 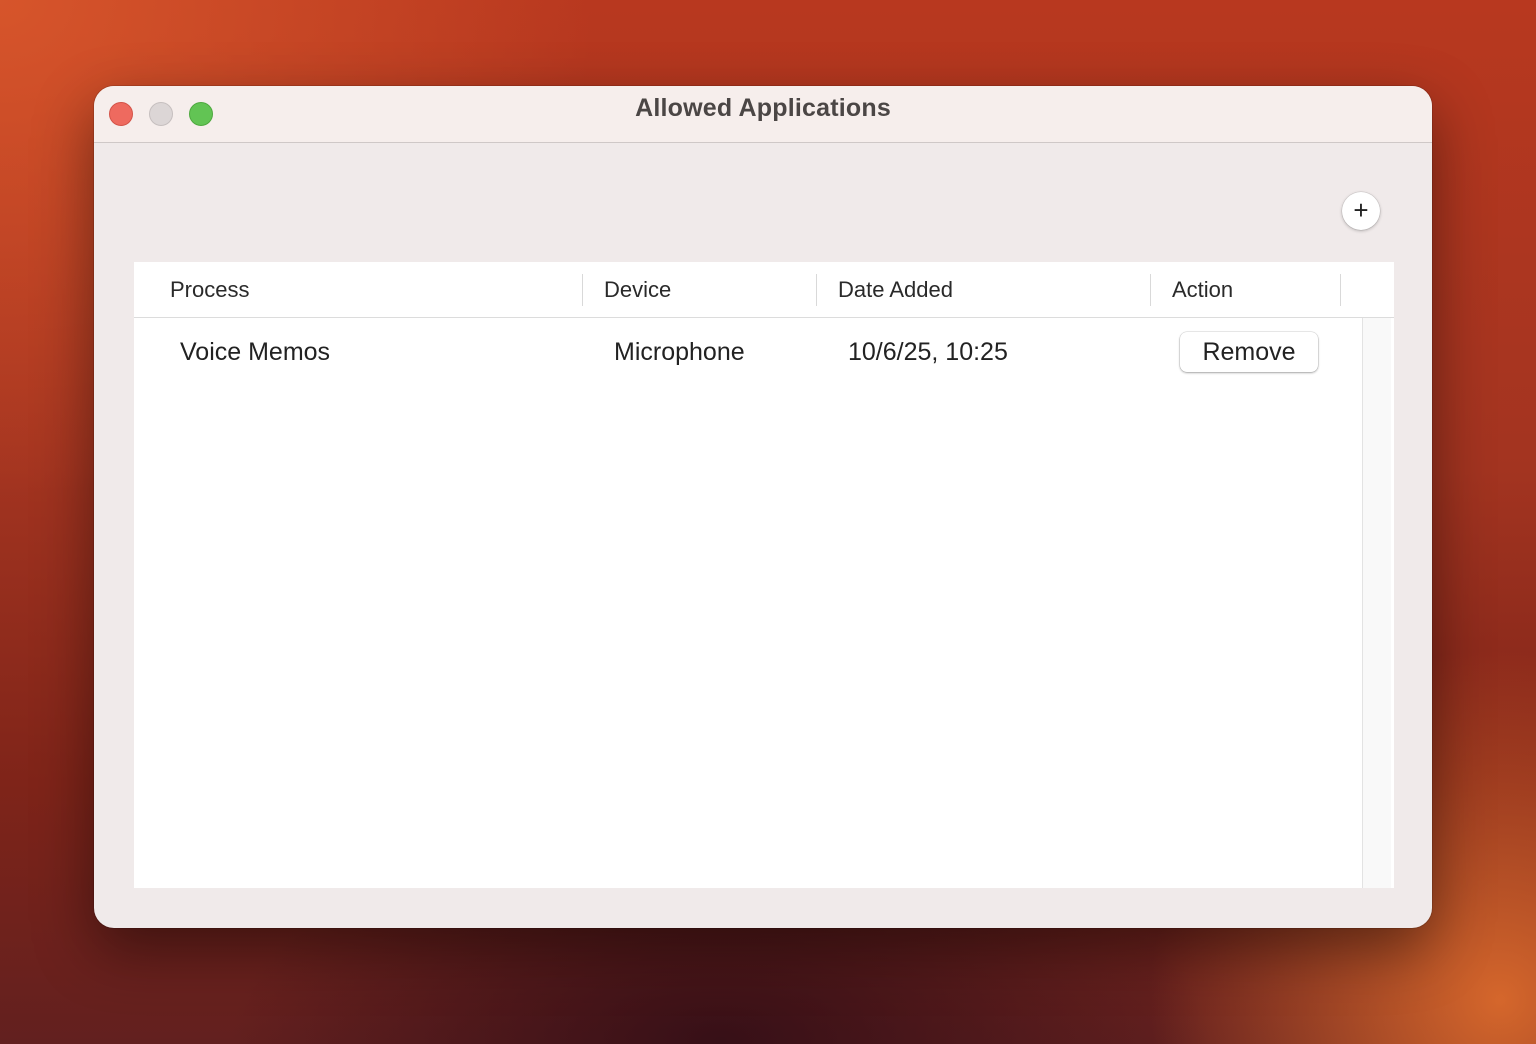 I want to click on column-header-process: Process, so click(x=209, y=290).